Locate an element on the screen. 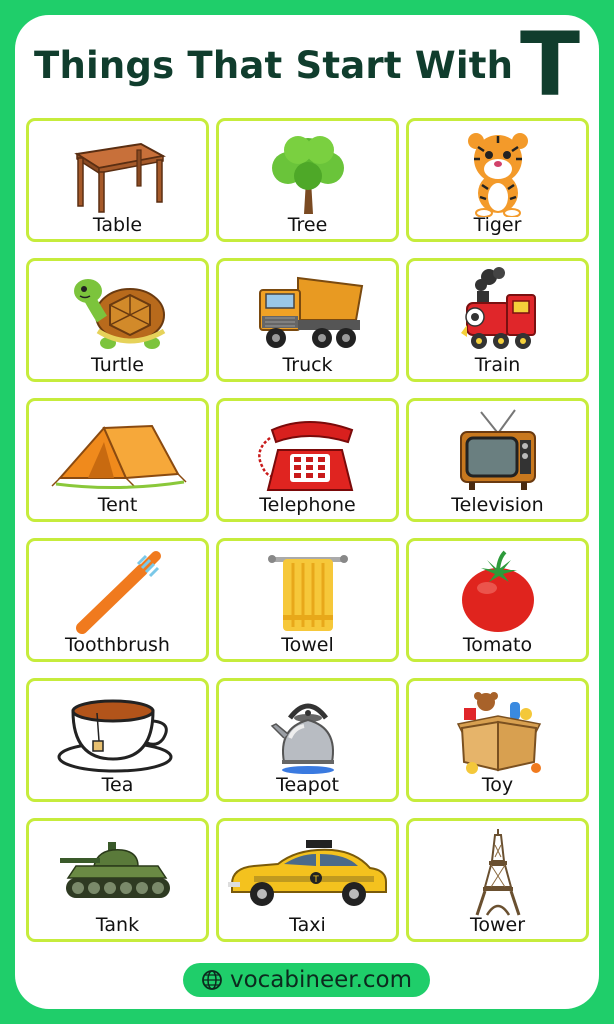  card-truck: Truck is located at coordinates (307, 320).